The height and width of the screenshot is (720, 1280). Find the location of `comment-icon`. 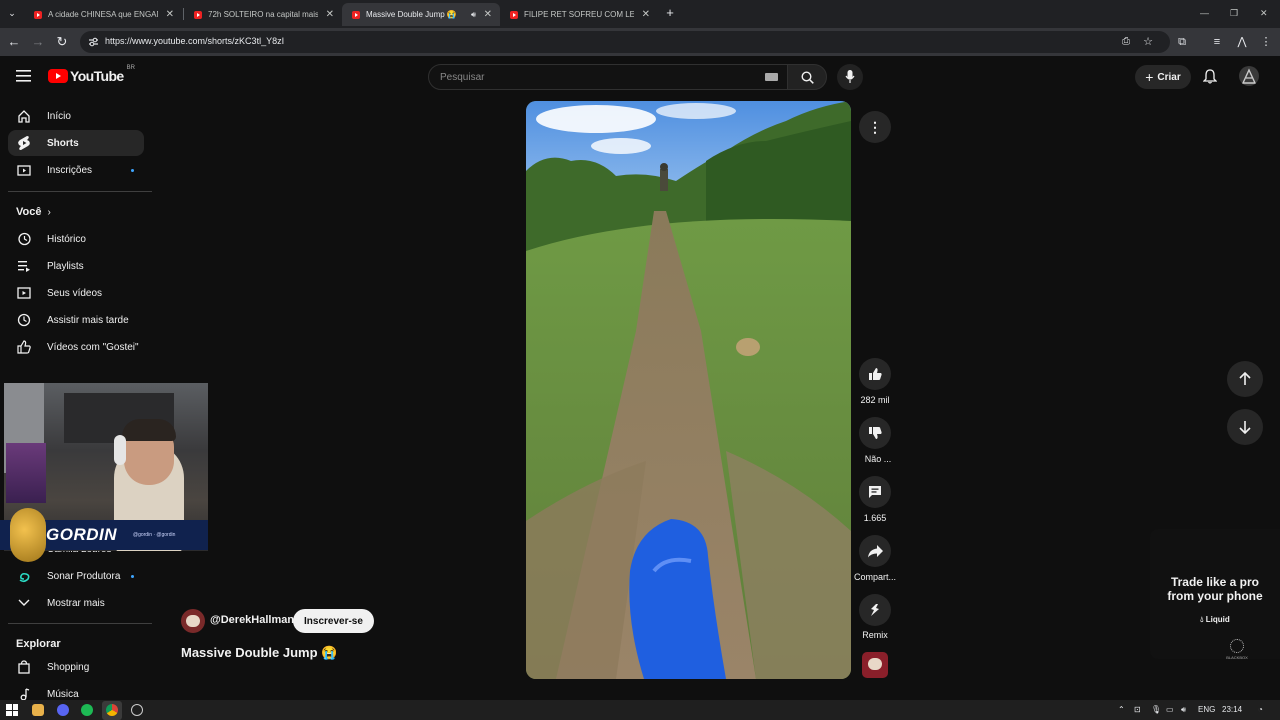

comment-icon is located at coordinates (875, 492).